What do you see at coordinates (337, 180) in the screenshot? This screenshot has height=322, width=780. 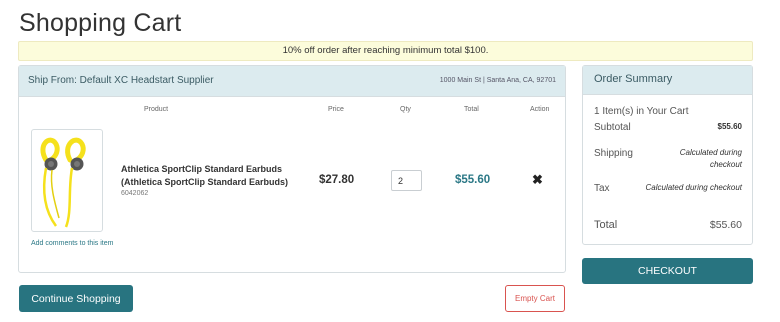 I see `item-price: $27.80` at bounding box center [337, 180].